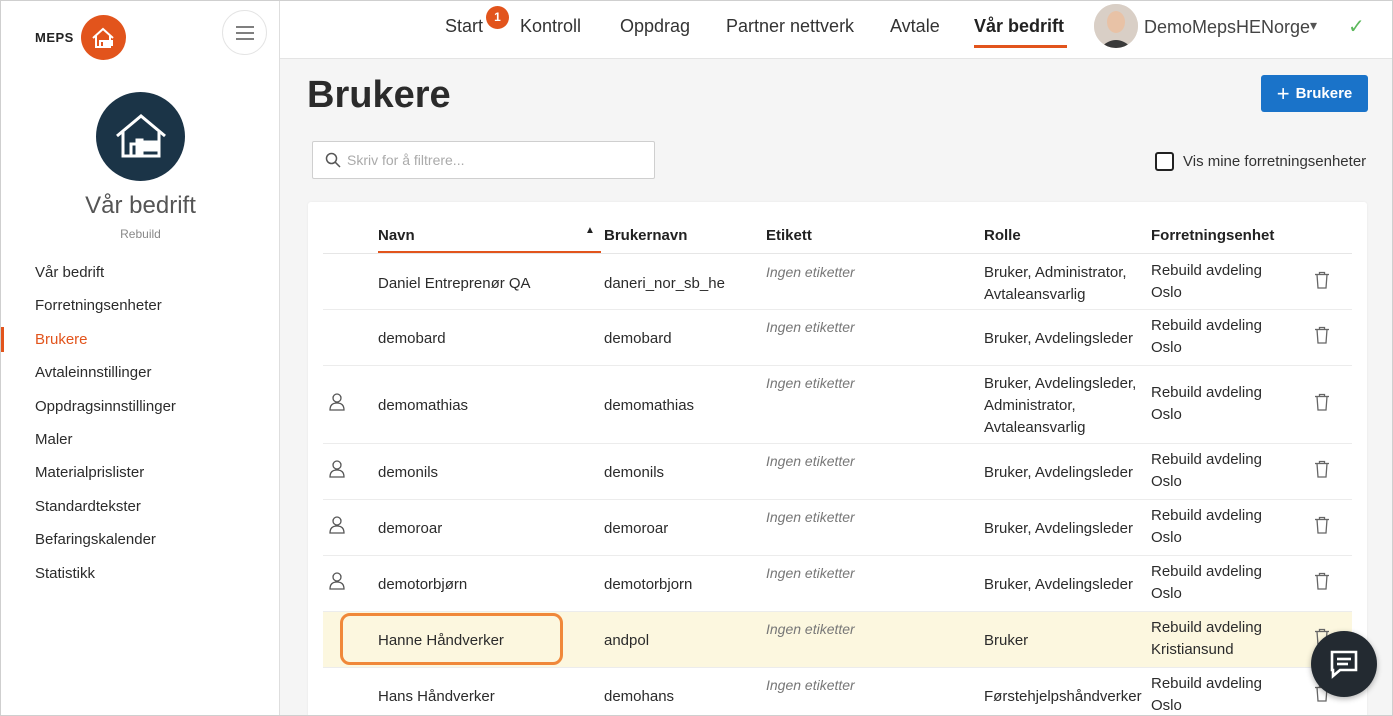 This screenshot has width=1393, height=716. I want to click on add-user-button: + Brukere, so click(1314, 93).